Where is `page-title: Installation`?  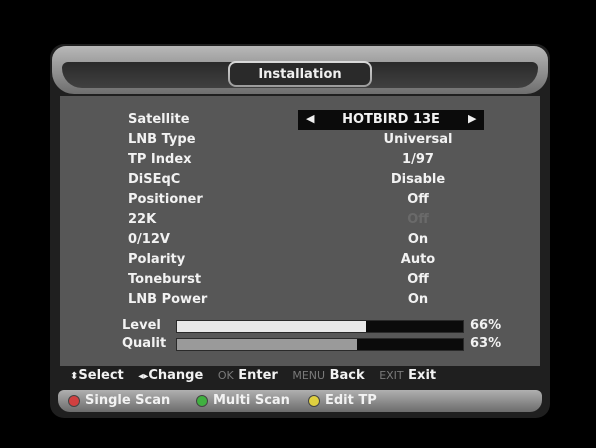 page-title: Installation is located at coordinates (300, 74).